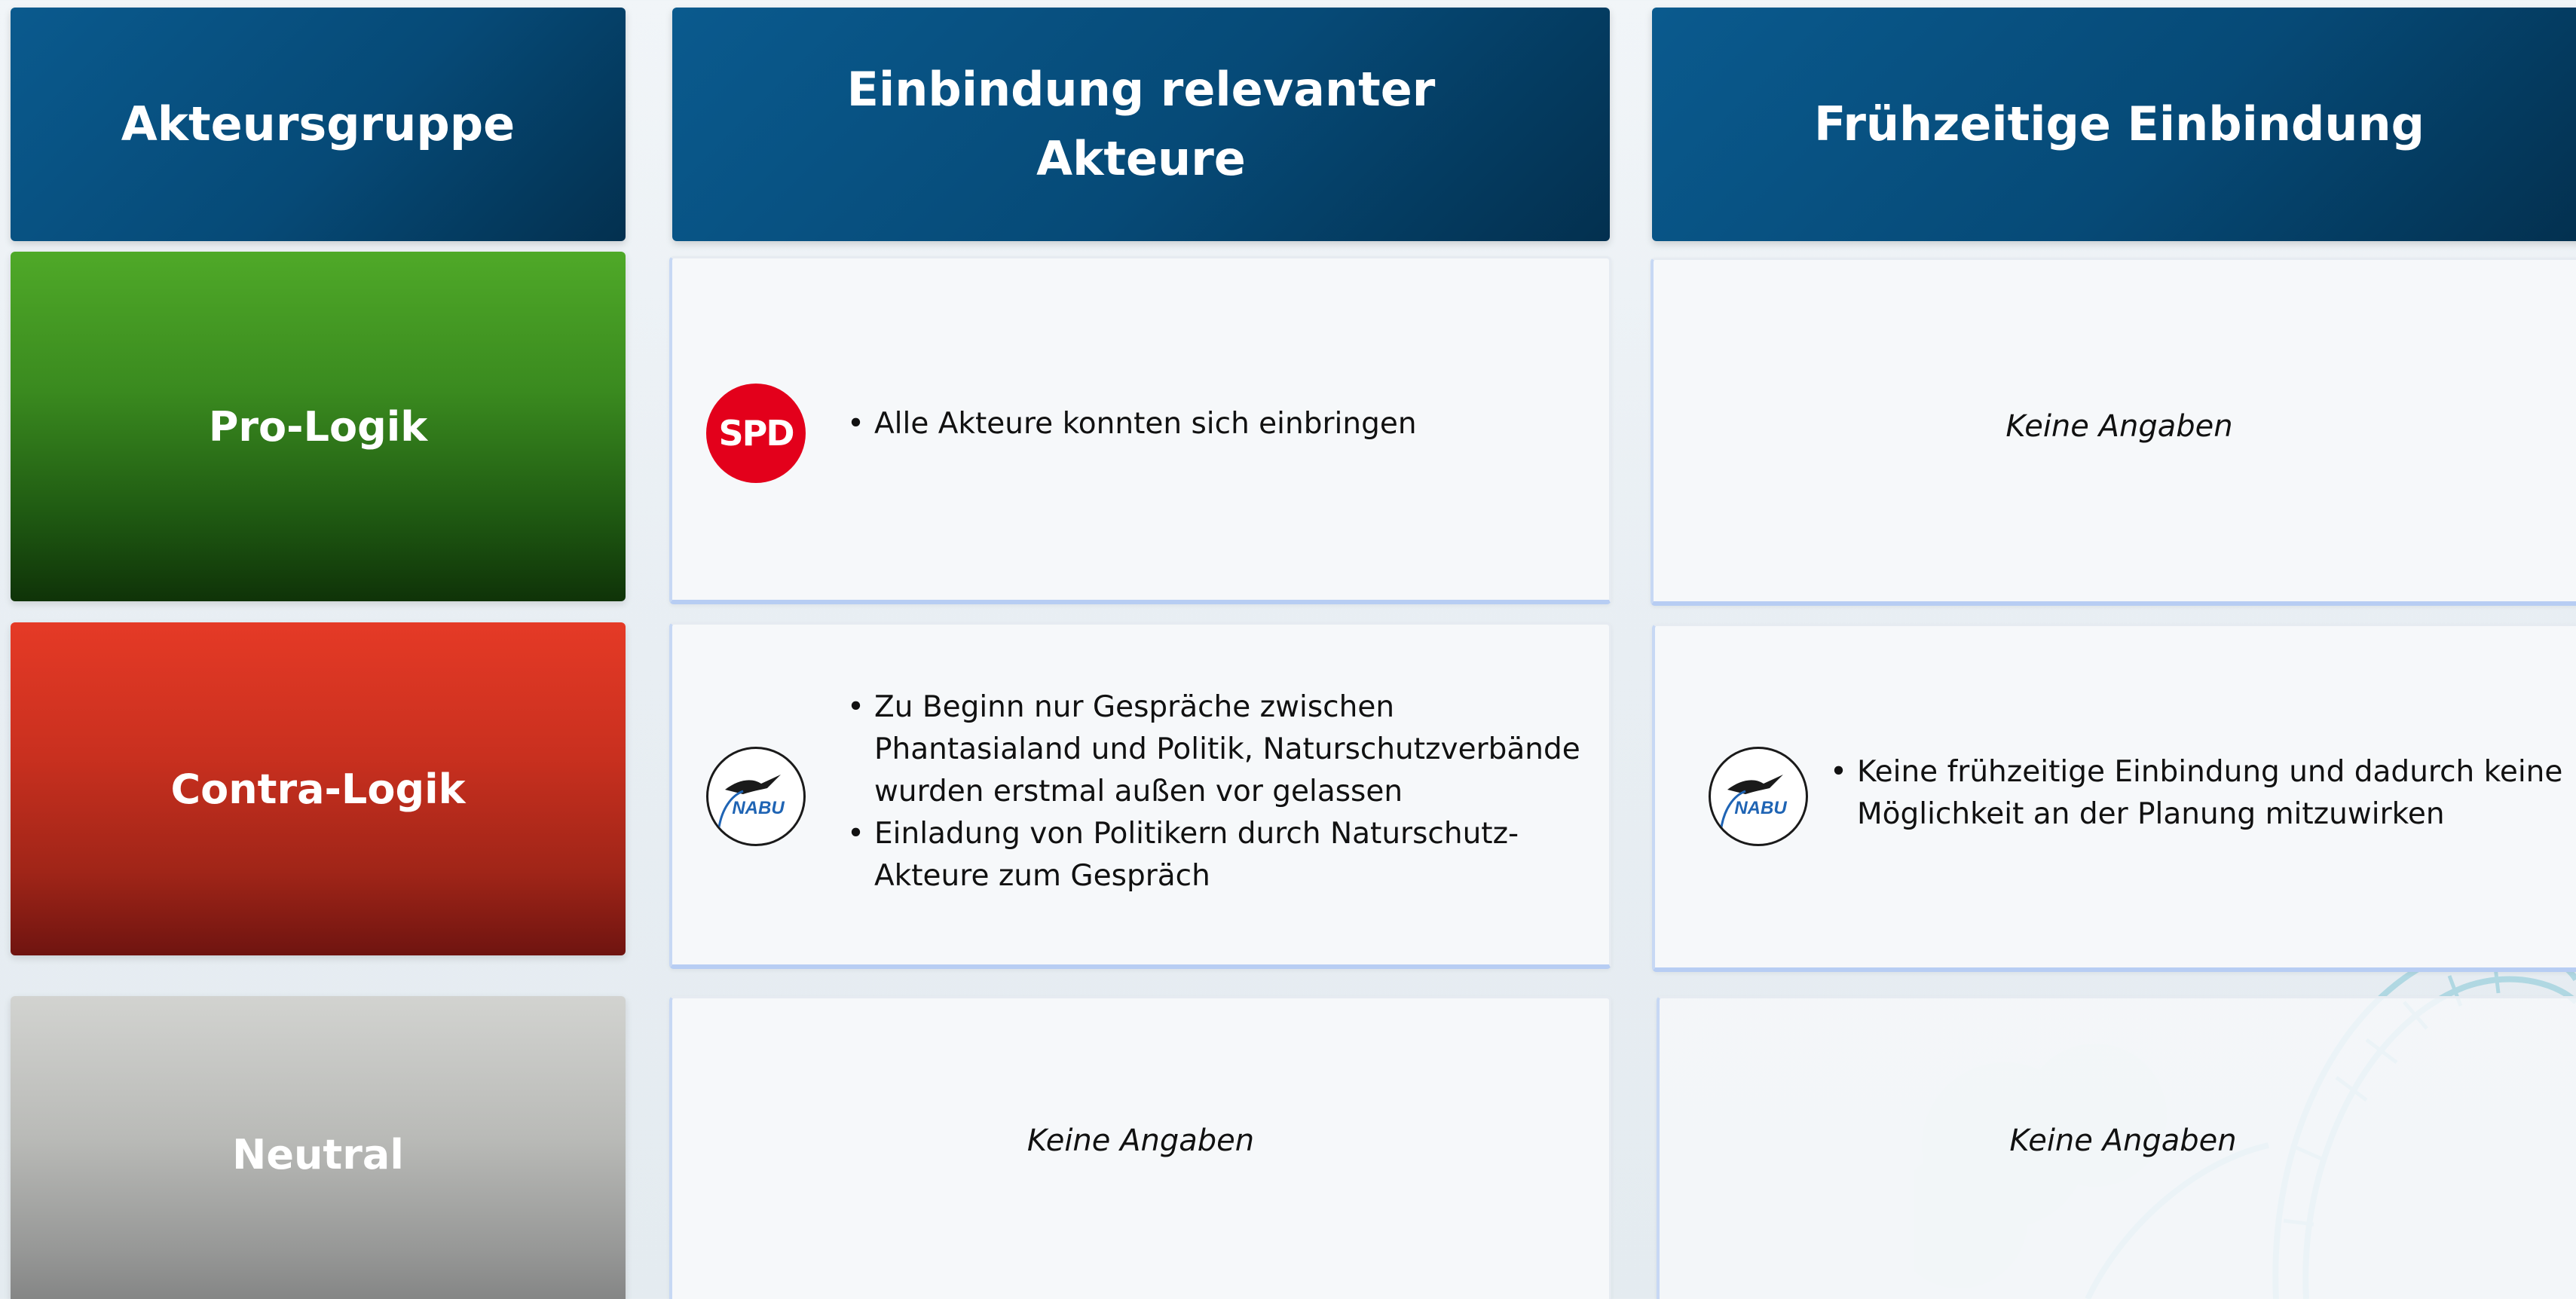 This screenshot has height=1299, width=2576. I want to click on row-label-pro-logik-text: Pro-Logik, so click(318, 427).